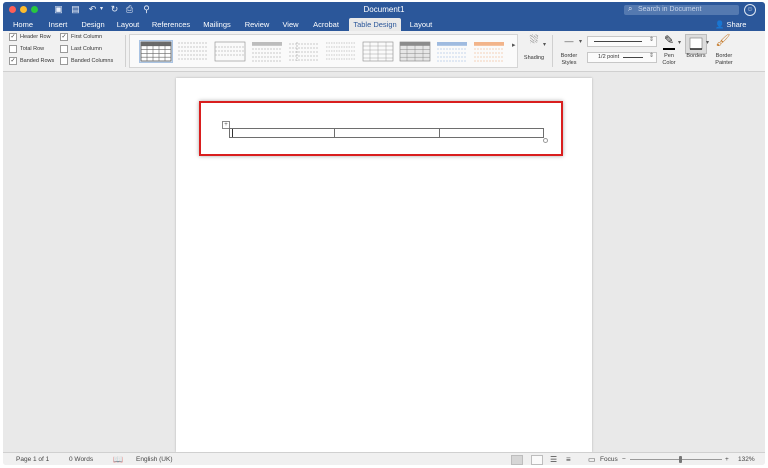 This screenshot has height=468, width=768. Describe the element at coordinates (154, 459) in the screenshot. I see `language-indicator: English (UK)` at that location.